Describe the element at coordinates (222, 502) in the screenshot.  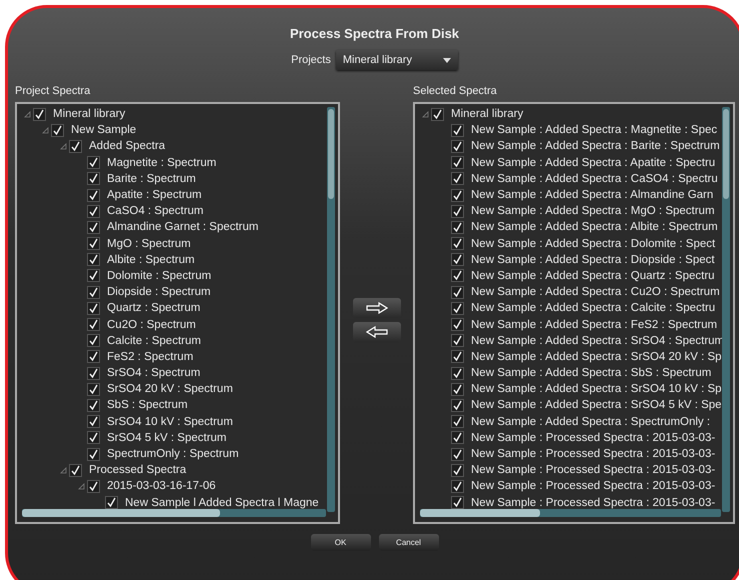
I see `tree-item: New Sample l Added Spectra l Magne` at that location.